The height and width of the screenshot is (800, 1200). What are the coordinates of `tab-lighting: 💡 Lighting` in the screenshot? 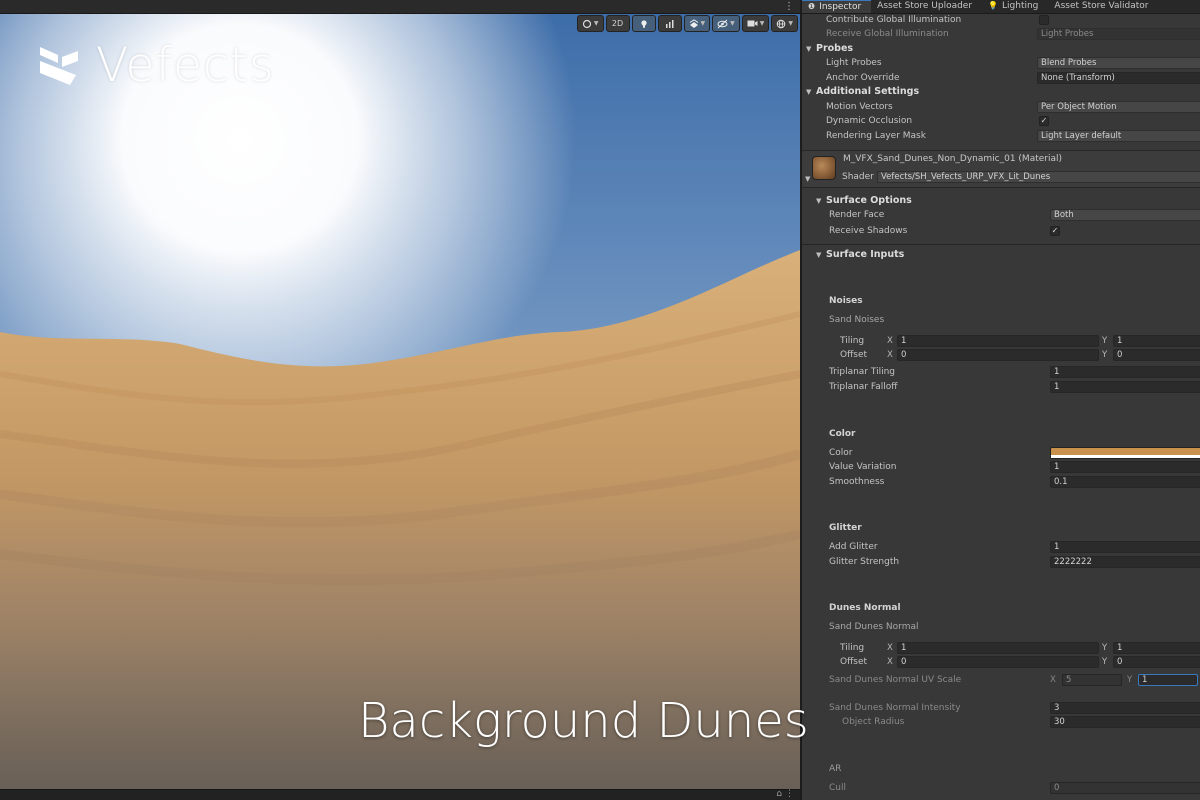 It's located at (1015, 6).